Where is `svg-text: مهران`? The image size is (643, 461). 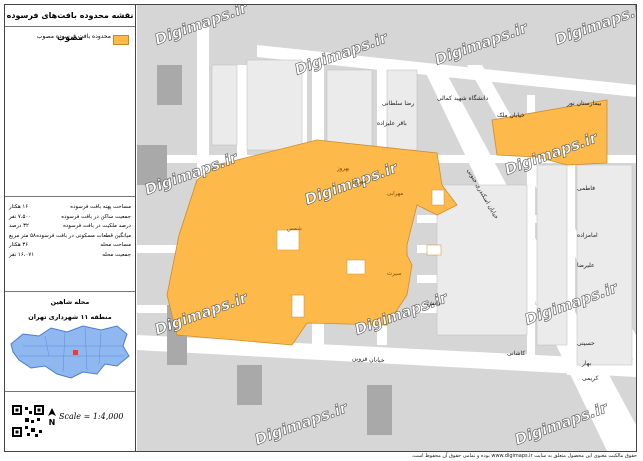
svg-text: مهران is located at coordinates (359, 182).